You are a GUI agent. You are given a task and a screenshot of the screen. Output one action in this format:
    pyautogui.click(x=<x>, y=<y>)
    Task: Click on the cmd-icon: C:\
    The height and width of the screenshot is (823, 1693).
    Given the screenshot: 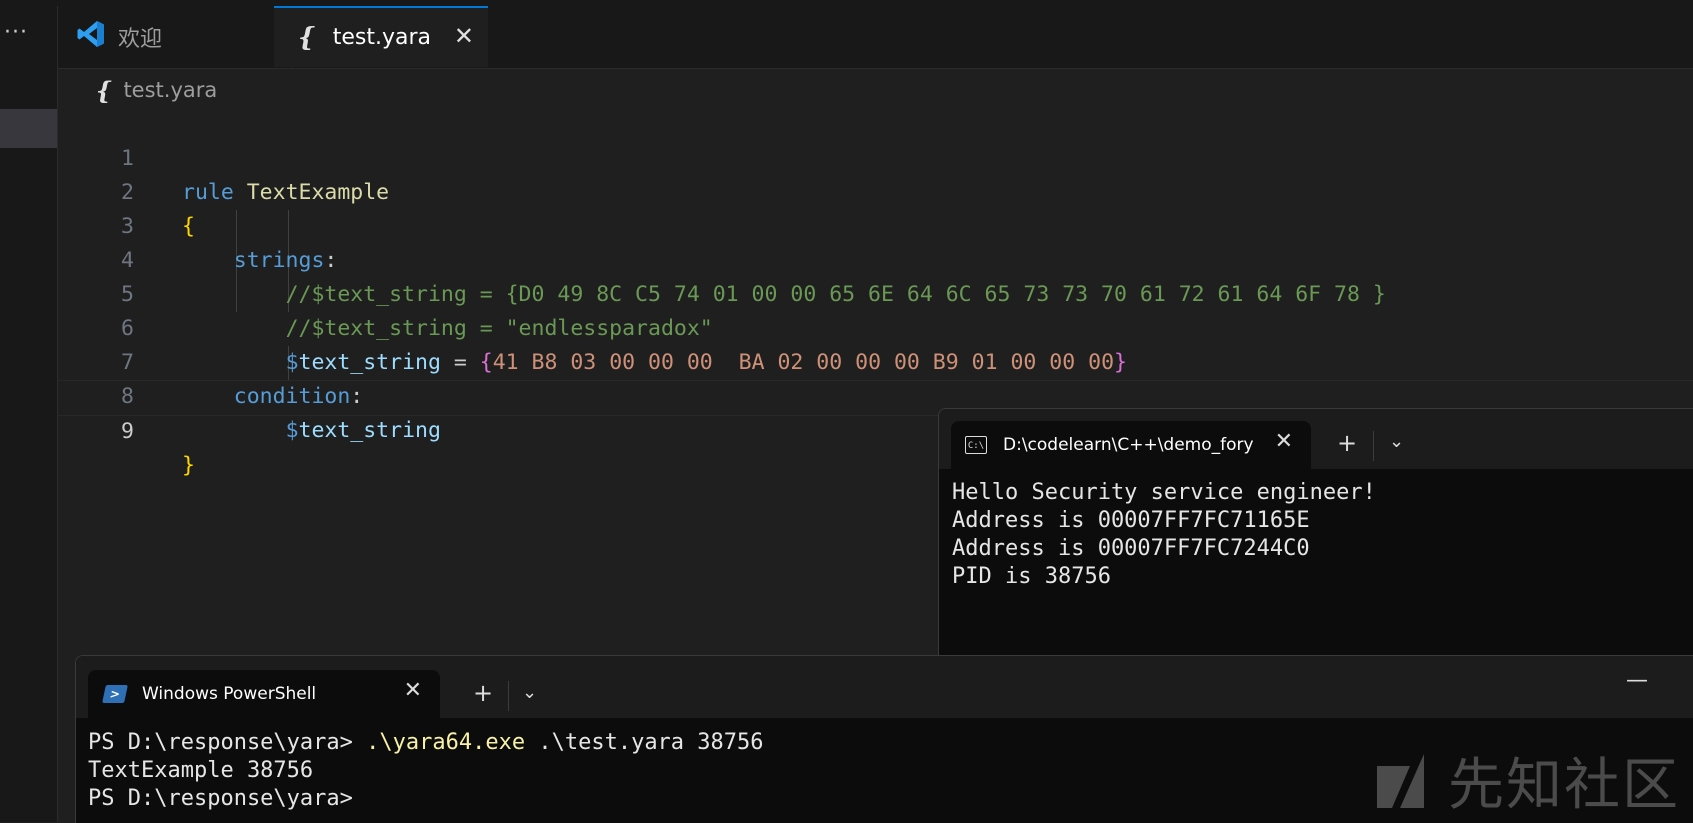 What is the action you would take?
    pyautogui.click(x=976, y=445)
    